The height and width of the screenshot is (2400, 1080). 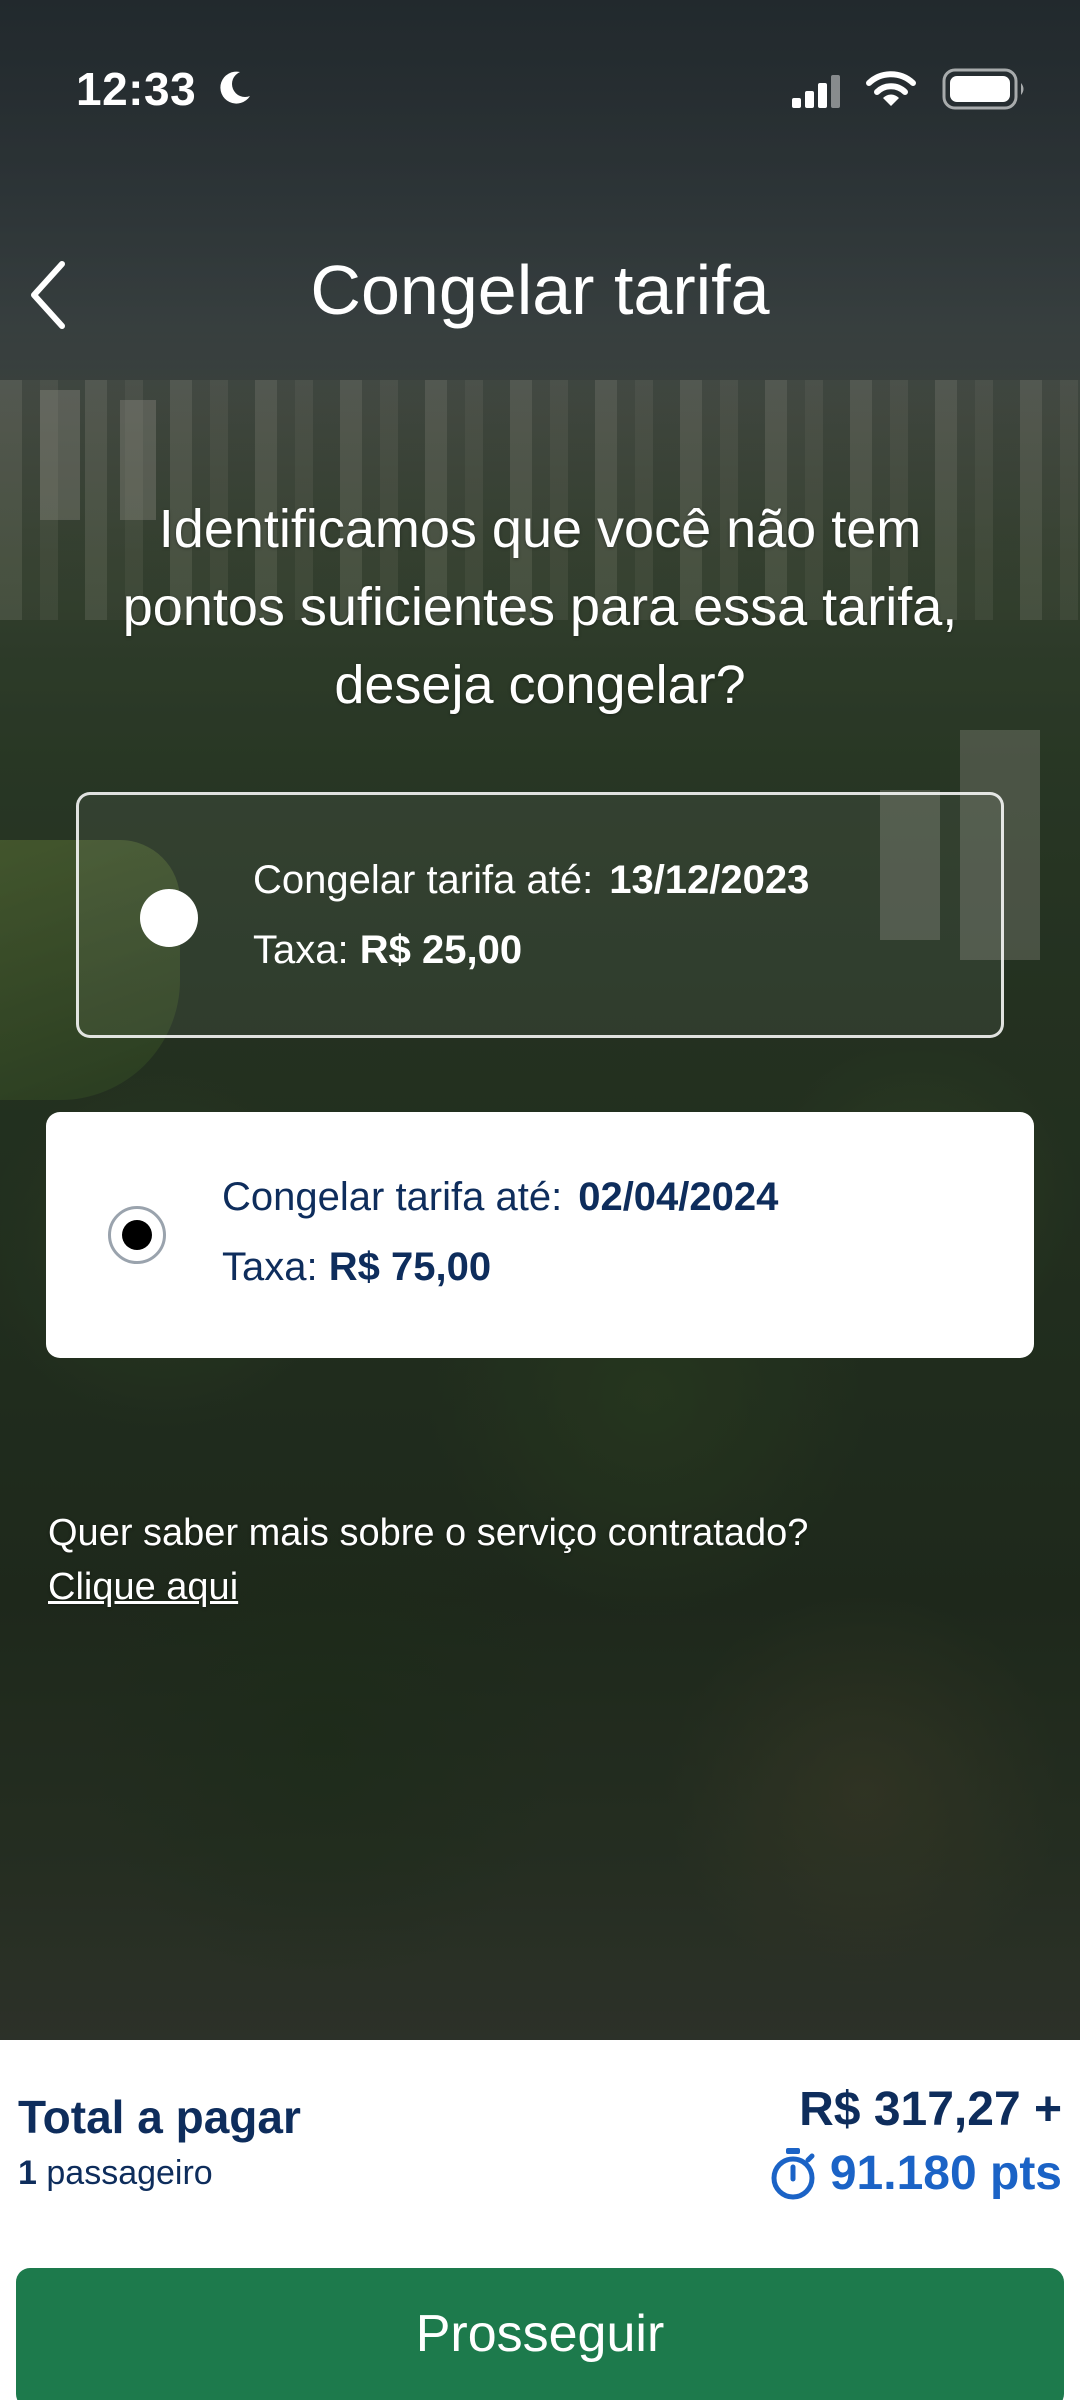 I want to click on price-points: 91.180 pts, so click(x=915, y=2173).